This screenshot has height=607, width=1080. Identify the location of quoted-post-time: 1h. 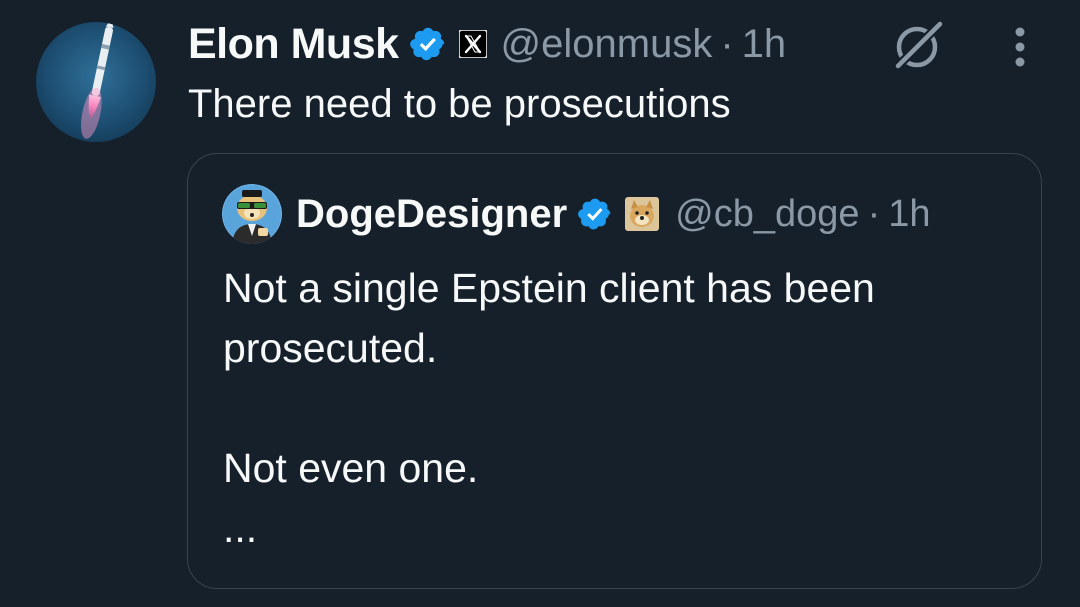
(909, 214).